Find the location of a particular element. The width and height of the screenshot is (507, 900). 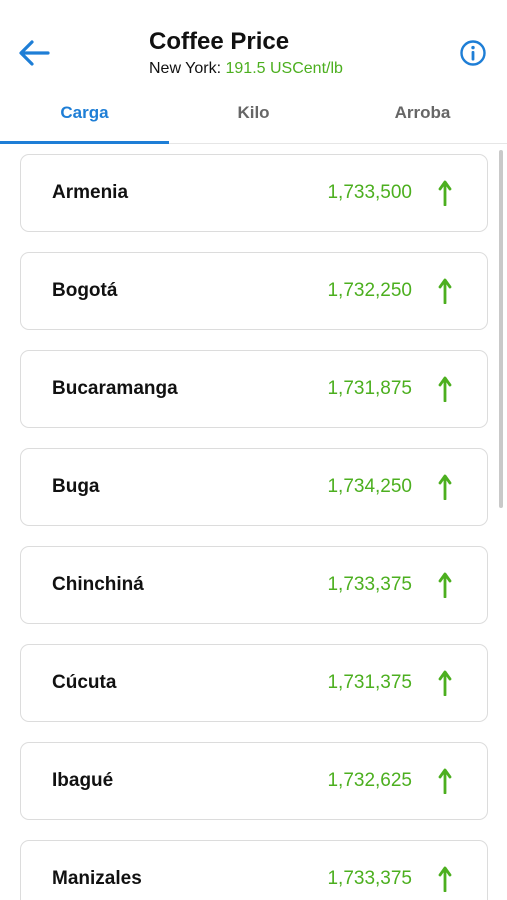

info-icon is located at coordinates (473, 53).